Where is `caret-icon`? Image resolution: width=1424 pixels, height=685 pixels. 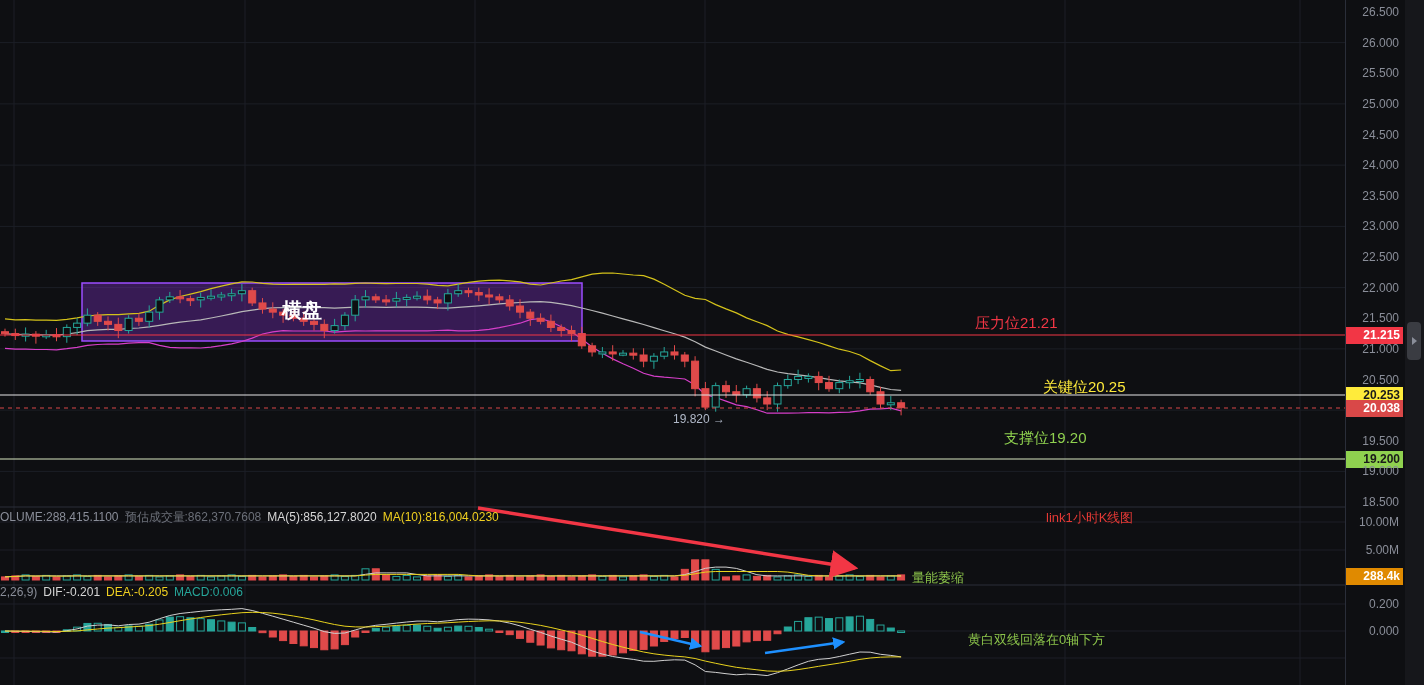
caret-icon is located at coordinates (1414, 341).